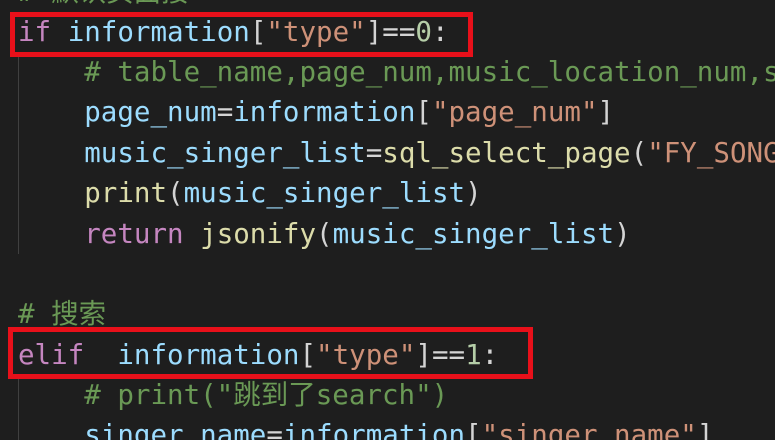 This screenshot has width=775, height=440. What do you see at coordinates (134, 234) in the screenshot?
I see `code-token: return` at bounding box center [134, 234].